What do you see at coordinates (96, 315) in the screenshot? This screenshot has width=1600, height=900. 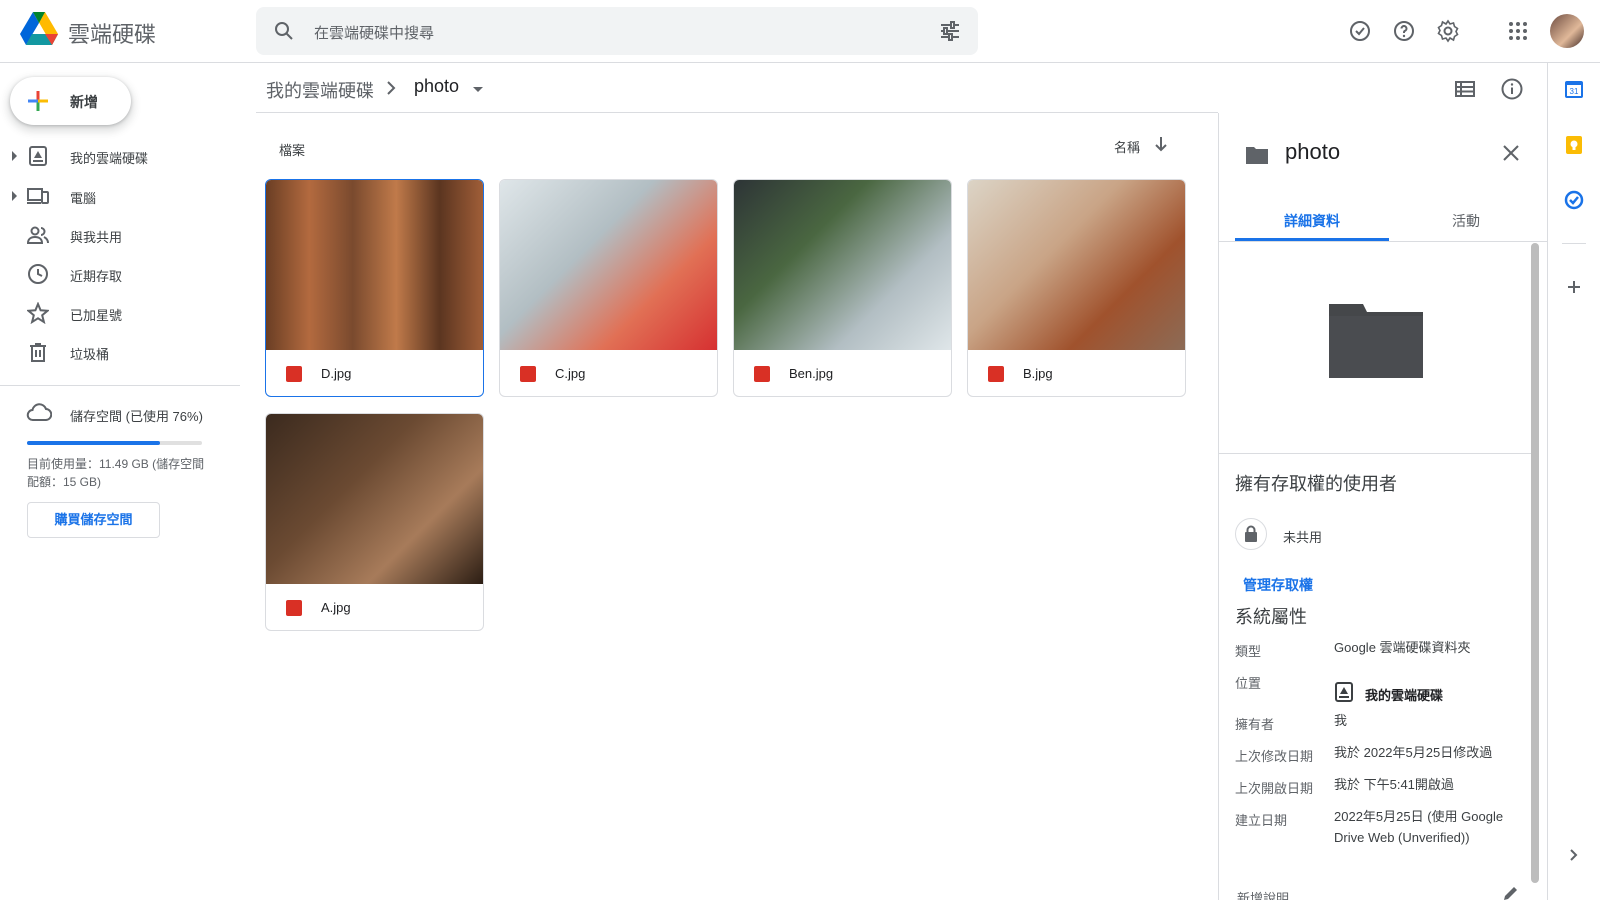 I see `sidebar-item-label: 已加星號` at bounding box center [96, 315].